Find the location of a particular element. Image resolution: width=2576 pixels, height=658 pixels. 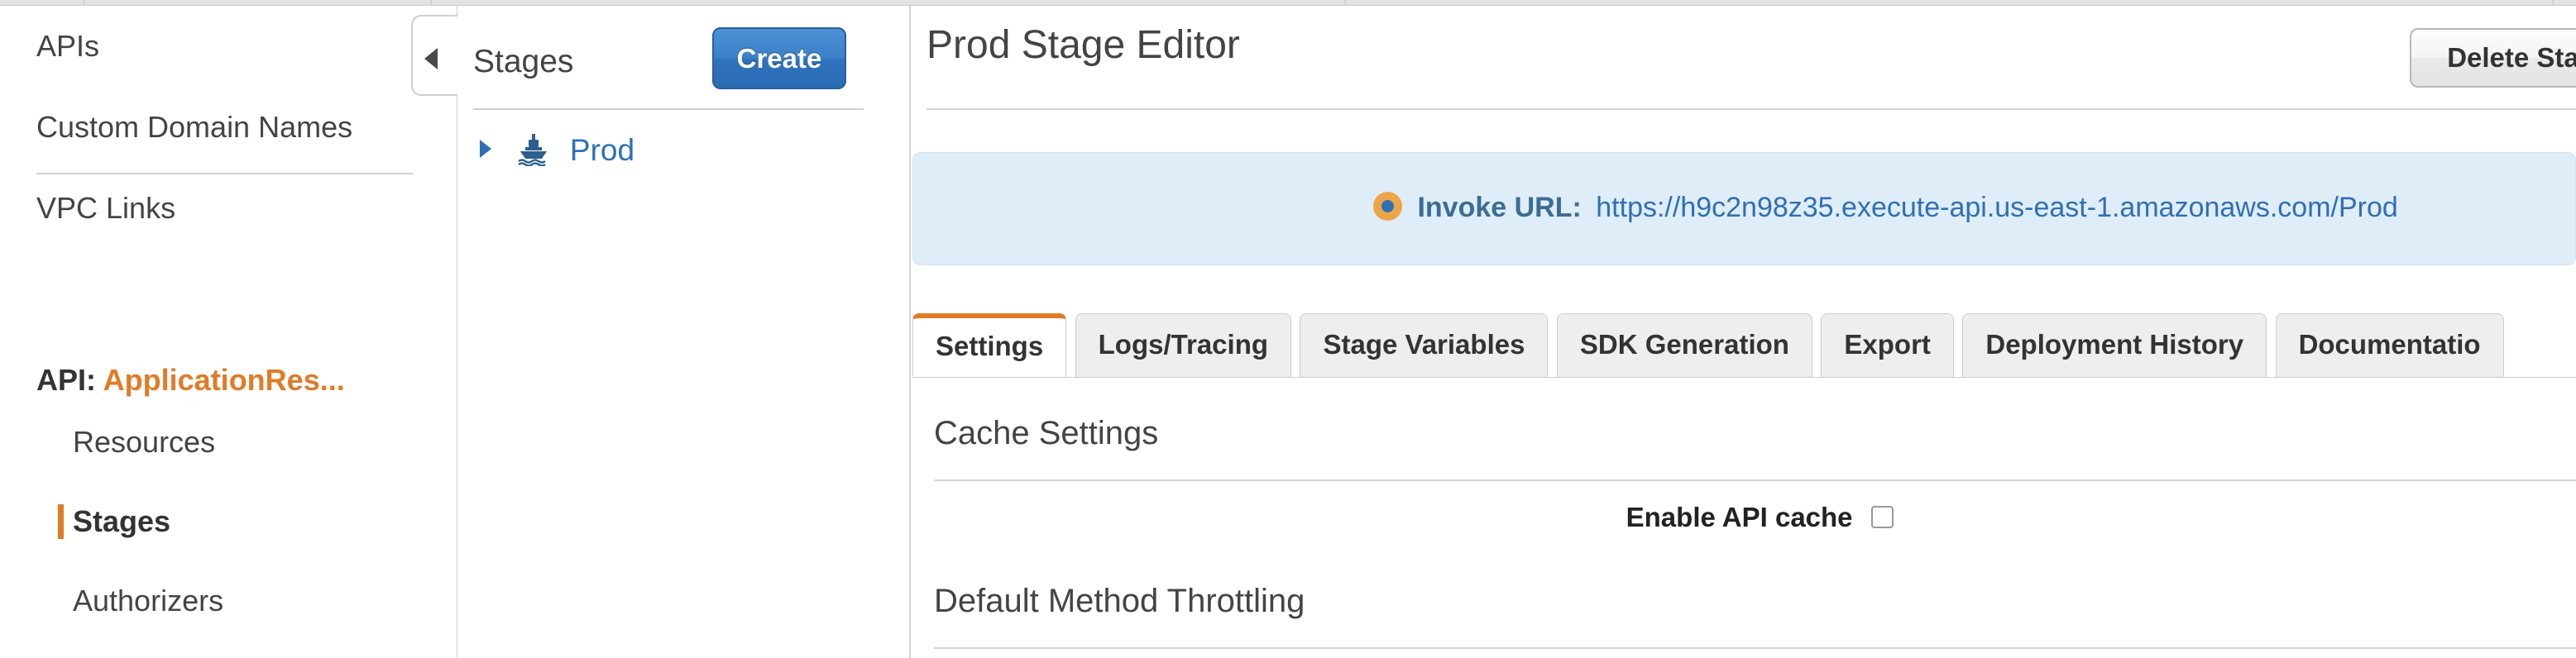

tab-label: Logs/Tracing is located at coordinates (1184, 344).